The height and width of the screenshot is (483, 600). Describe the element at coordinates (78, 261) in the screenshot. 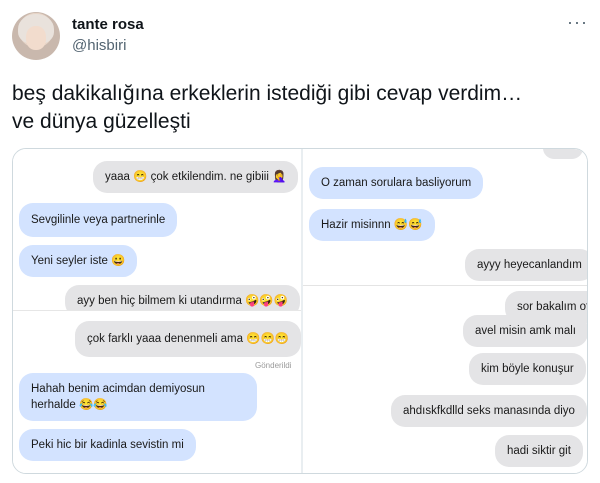

I see `message-bubble: Yeni seyler iste 😀` at that location.